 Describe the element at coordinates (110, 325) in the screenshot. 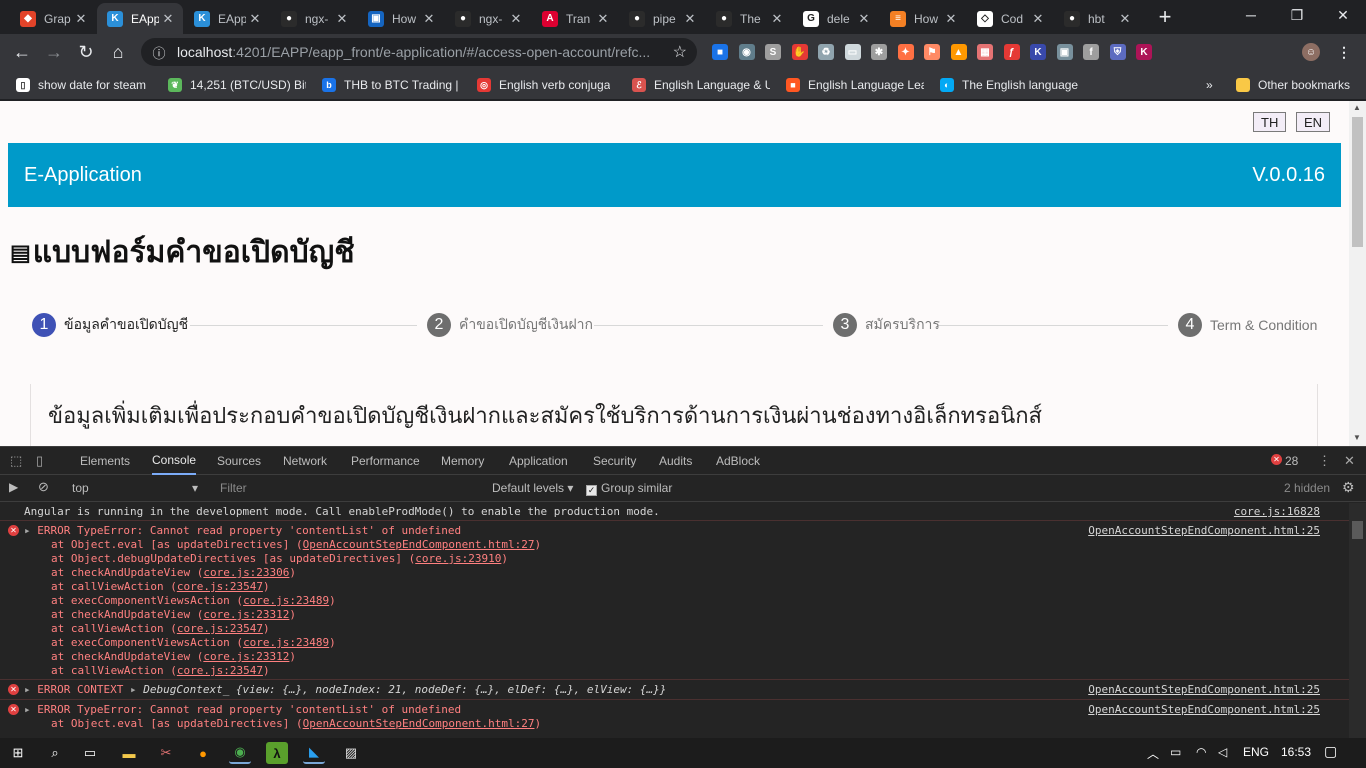

I see `stepper-step: 1 ข้อมูลคำขอเปิดบัญชี` at that location.